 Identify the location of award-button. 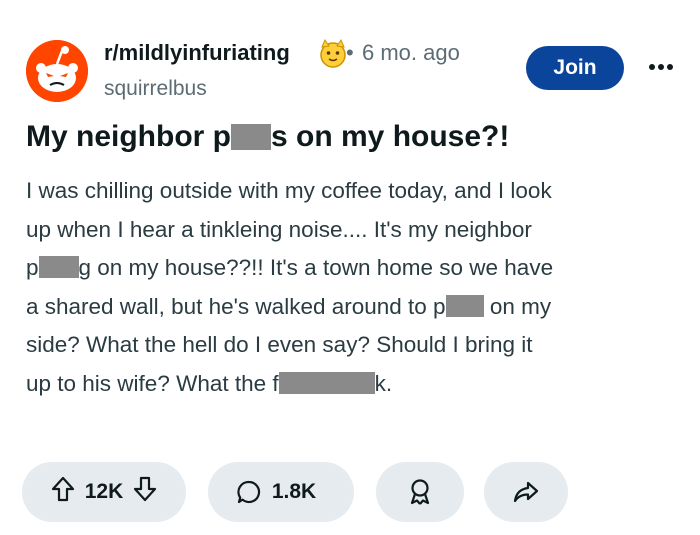
(420, 492).